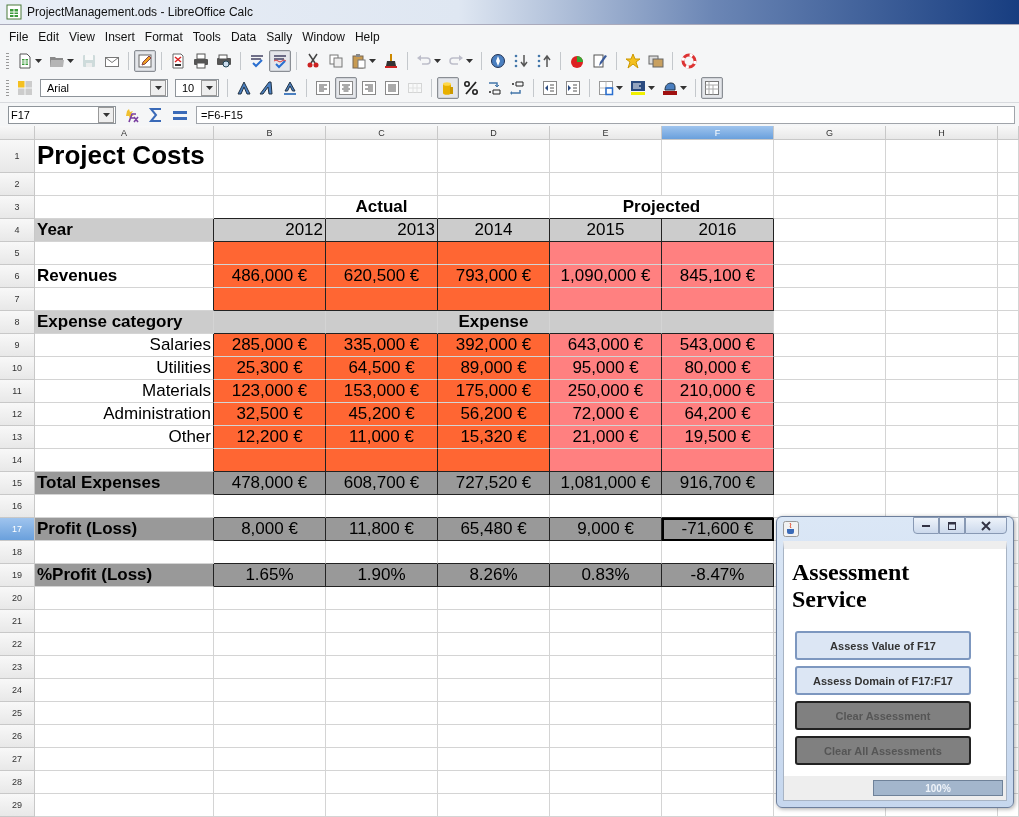  What do you see at coordinates (494, 88) in the screenshot?
I see `add-decimal-icon` at bounding box center [494, 88].